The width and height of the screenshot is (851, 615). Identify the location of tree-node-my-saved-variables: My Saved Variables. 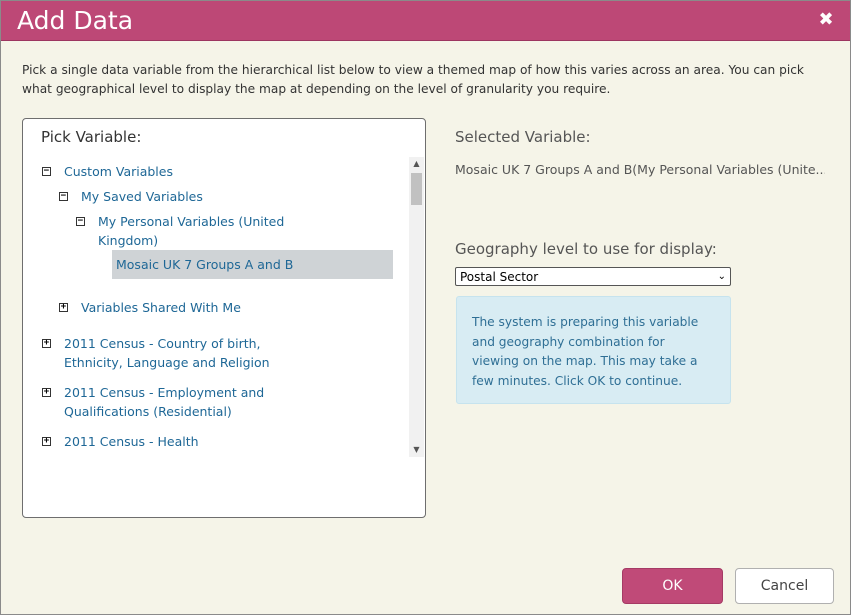
(142, 196).